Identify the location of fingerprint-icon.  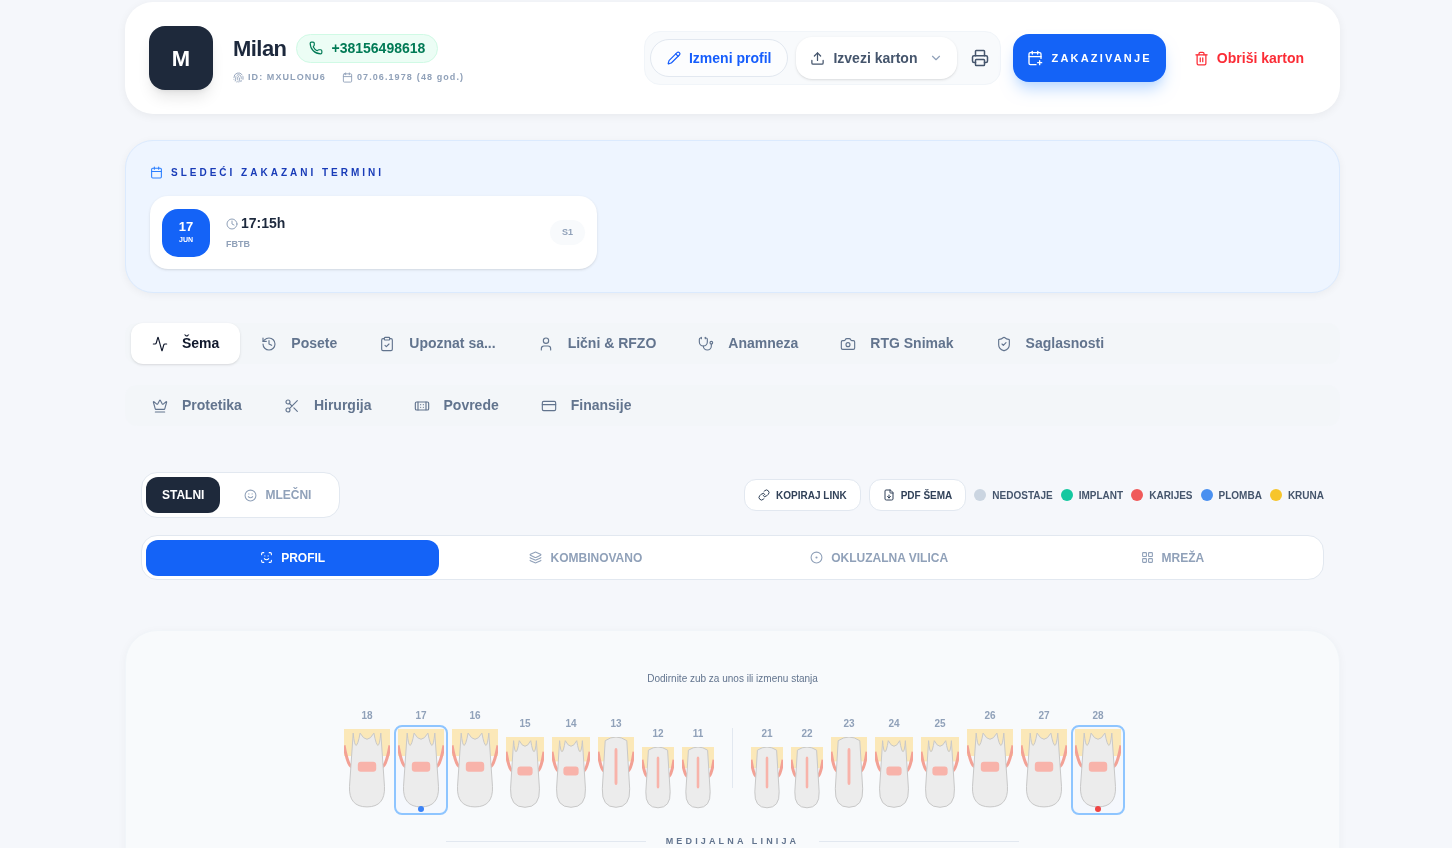
(238, 77).